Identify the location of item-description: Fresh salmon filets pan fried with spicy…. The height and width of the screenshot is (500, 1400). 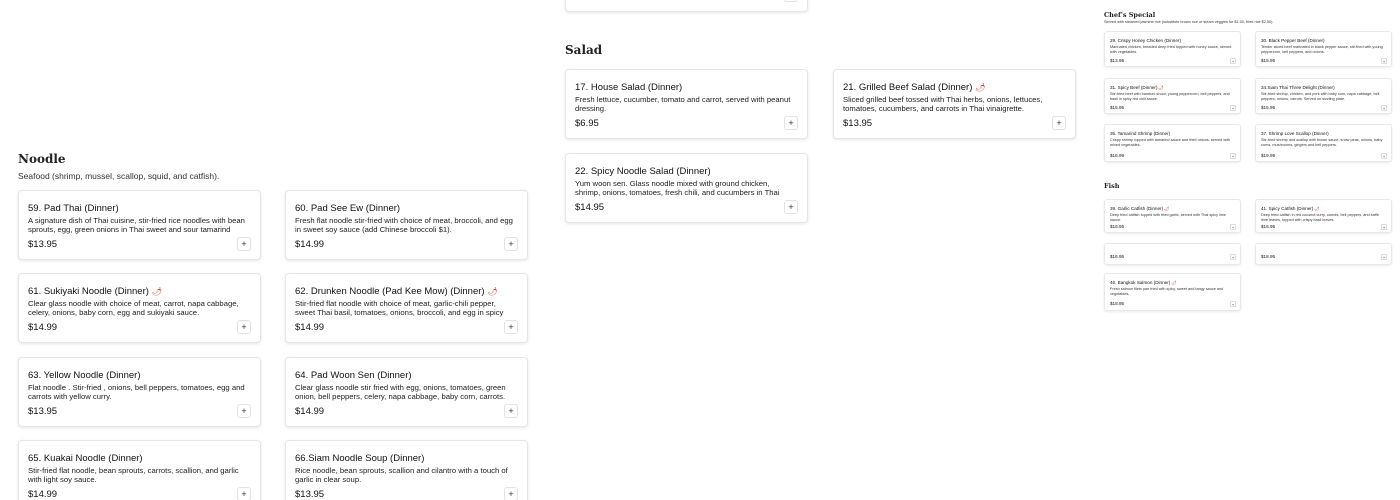
(1167, 291).